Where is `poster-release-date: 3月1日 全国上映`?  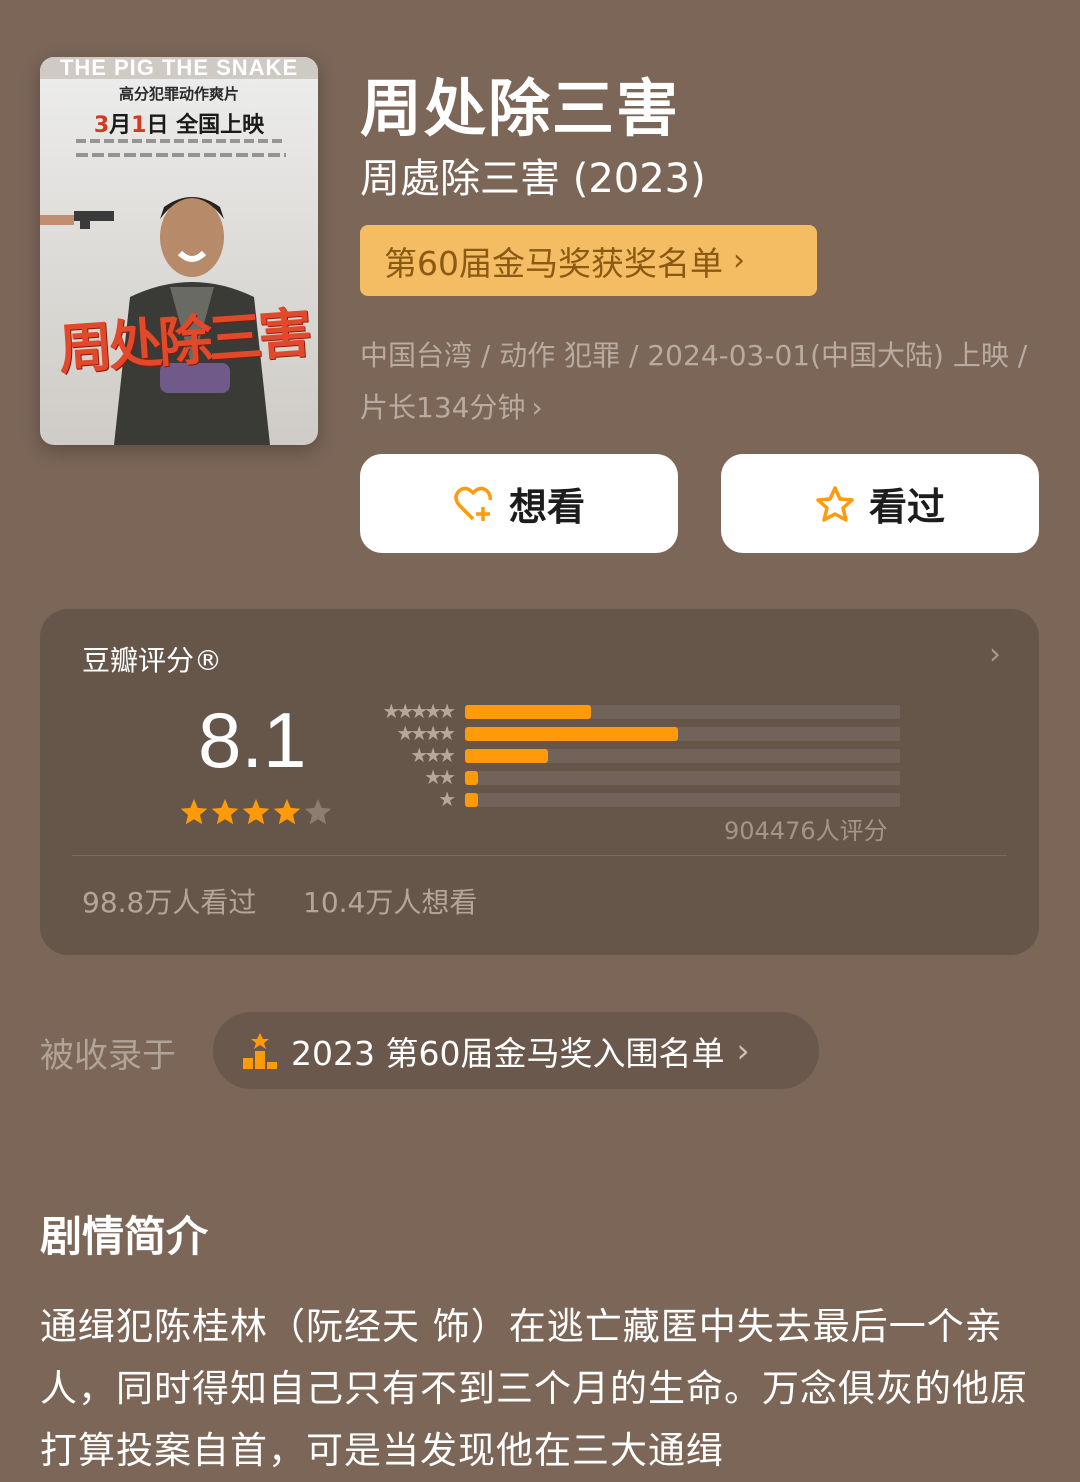
poster-release-date: 3月1日 全国上映 is located at coordinates (179, 123).